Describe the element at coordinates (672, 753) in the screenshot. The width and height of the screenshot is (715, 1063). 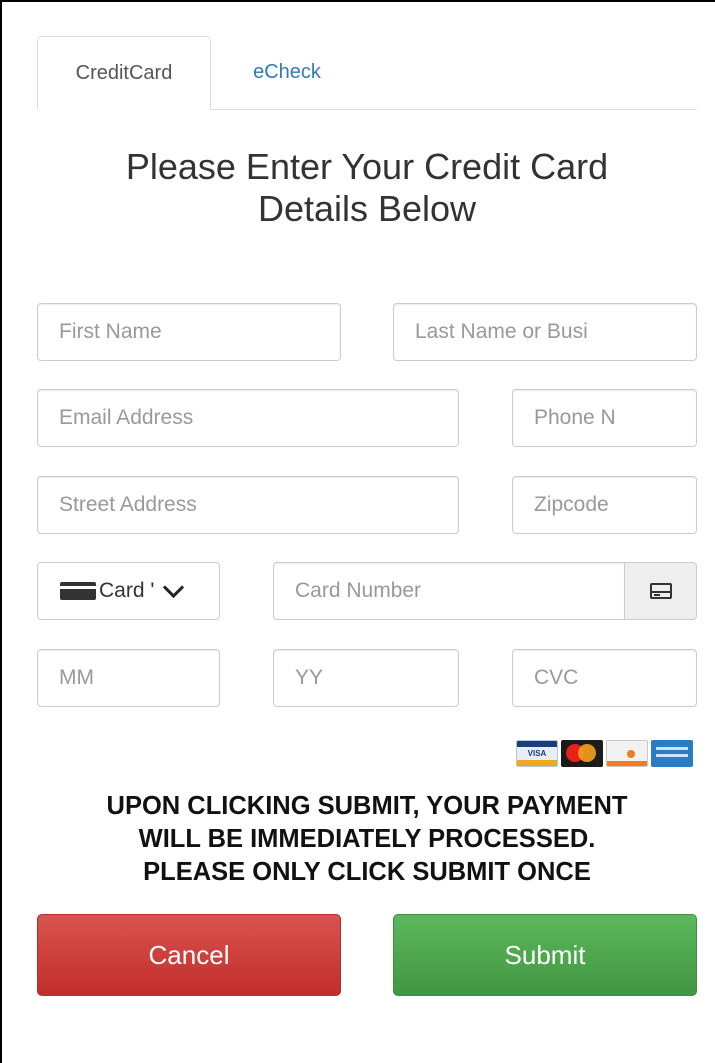
I see `amex-logo-icon` at that location.